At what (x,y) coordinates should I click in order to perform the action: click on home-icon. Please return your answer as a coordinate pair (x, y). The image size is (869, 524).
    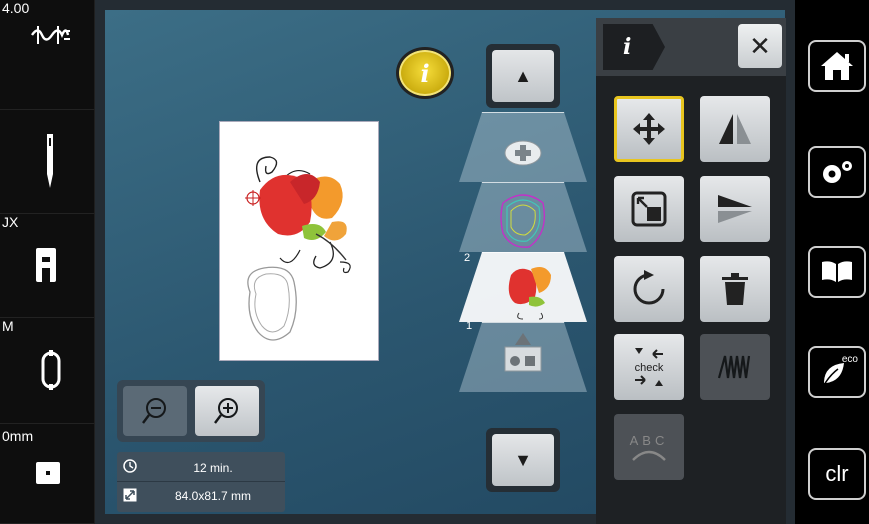
    Looking at the image, I should click on (837, 66).